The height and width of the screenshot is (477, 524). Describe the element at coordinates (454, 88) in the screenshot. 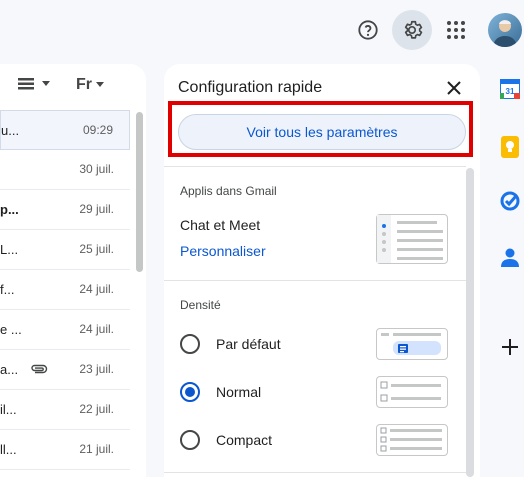

I see `close-icon` at that location.